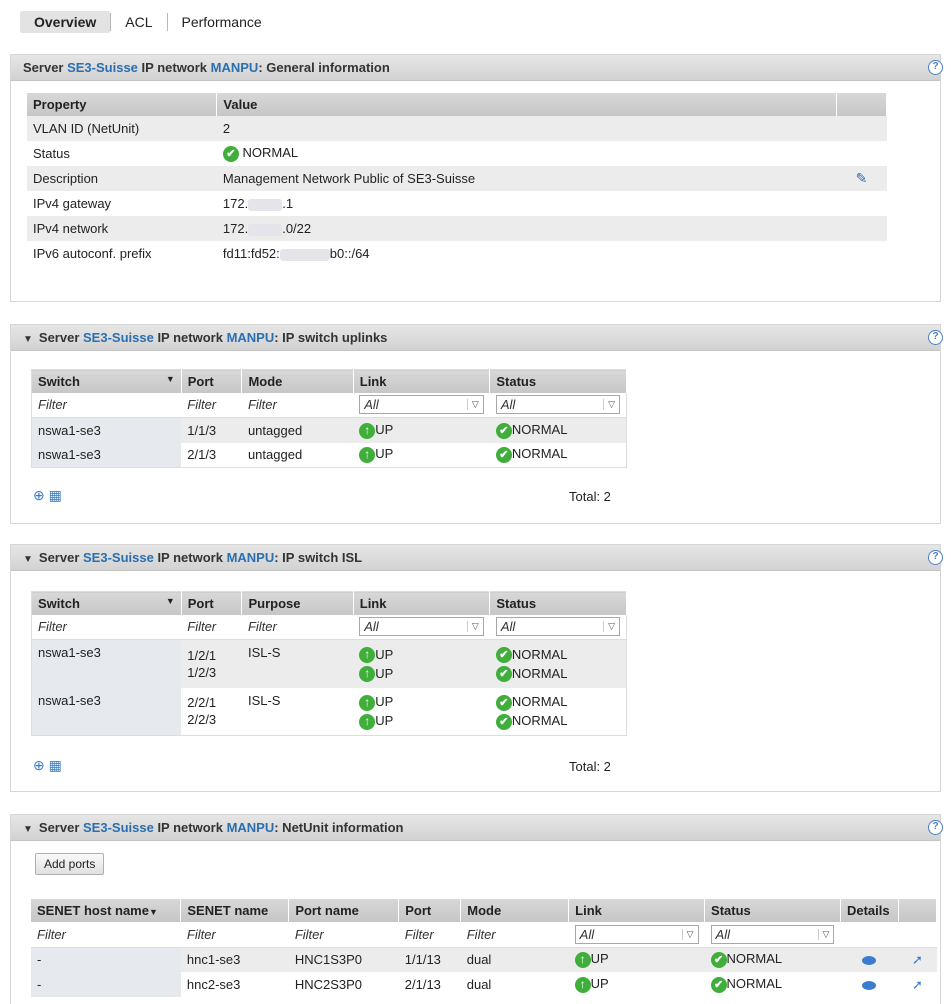 Image resolution: width=951 pixels, height=1004 pixels. Describe the element at coordinates (106, 910) in the screenshot. I see `column-header: SENET host name▼` at that location.